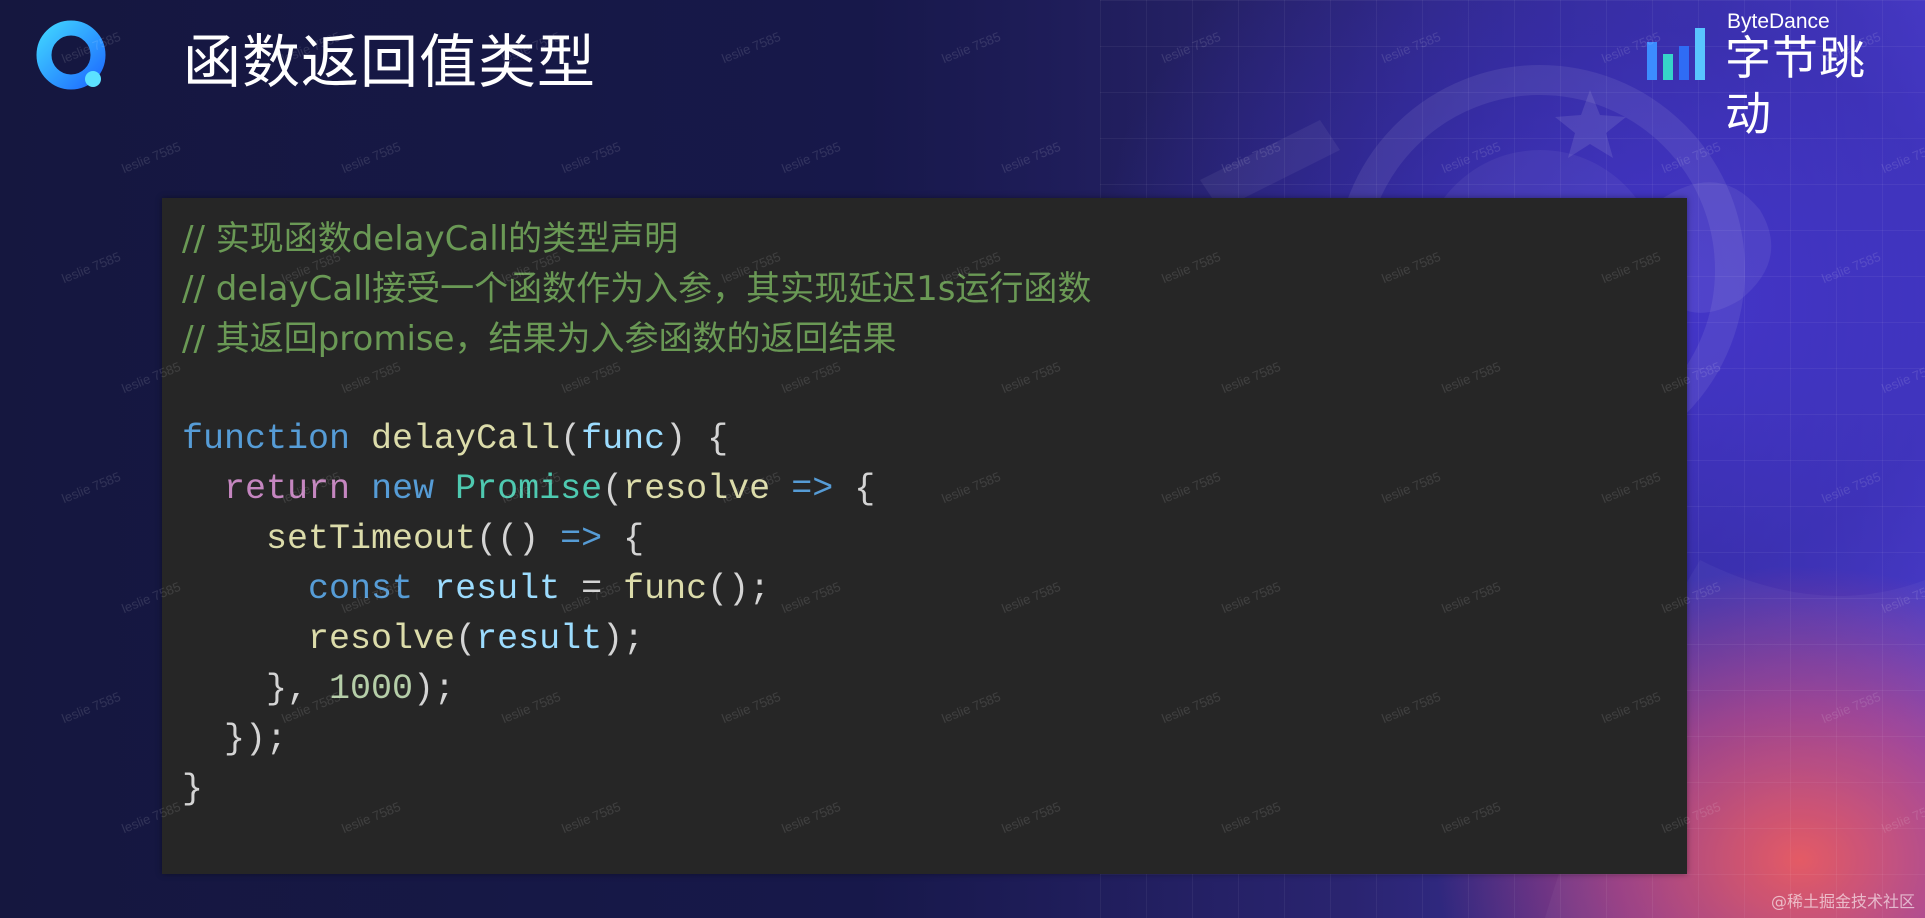 This screenshot has width=1925, height=918. I want to click on code-keyword: new, so click(403, 489).